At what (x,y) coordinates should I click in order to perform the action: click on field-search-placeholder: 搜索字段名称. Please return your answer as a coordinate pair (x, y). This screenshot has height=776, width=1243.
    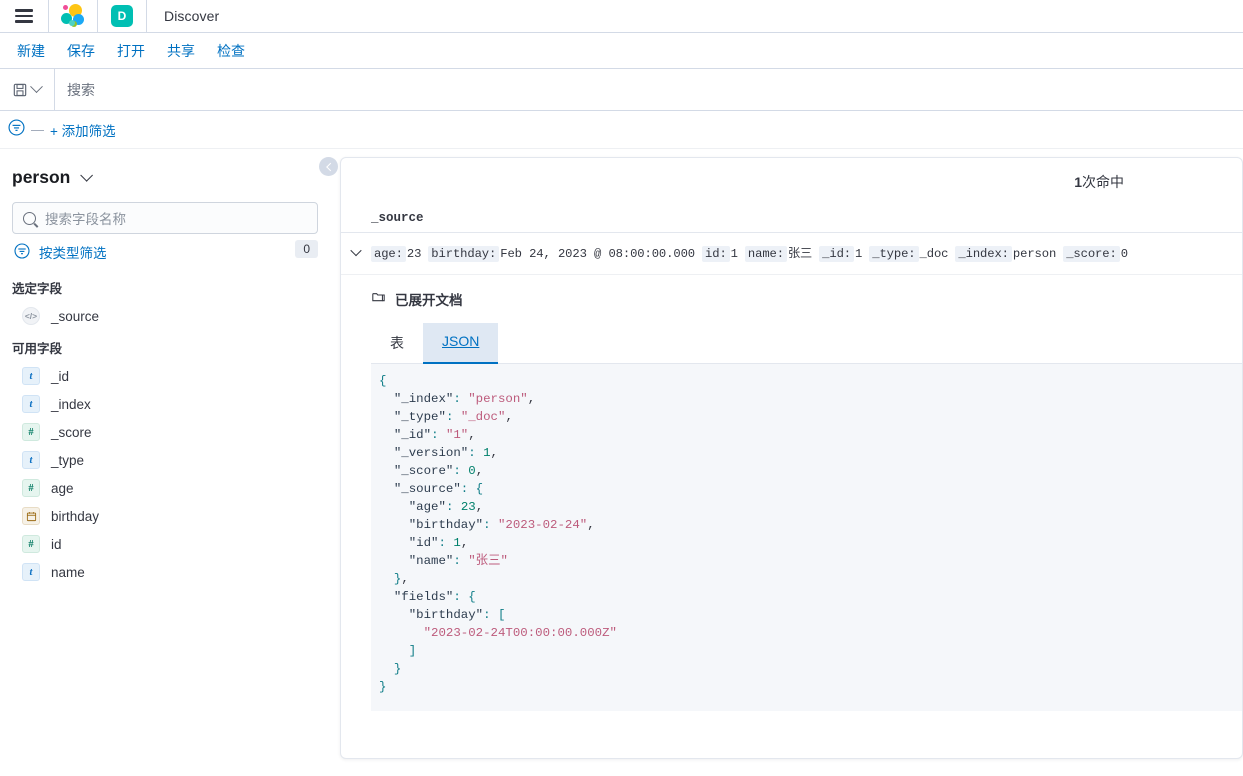
    Looking at the image, I should click on (85, 219).